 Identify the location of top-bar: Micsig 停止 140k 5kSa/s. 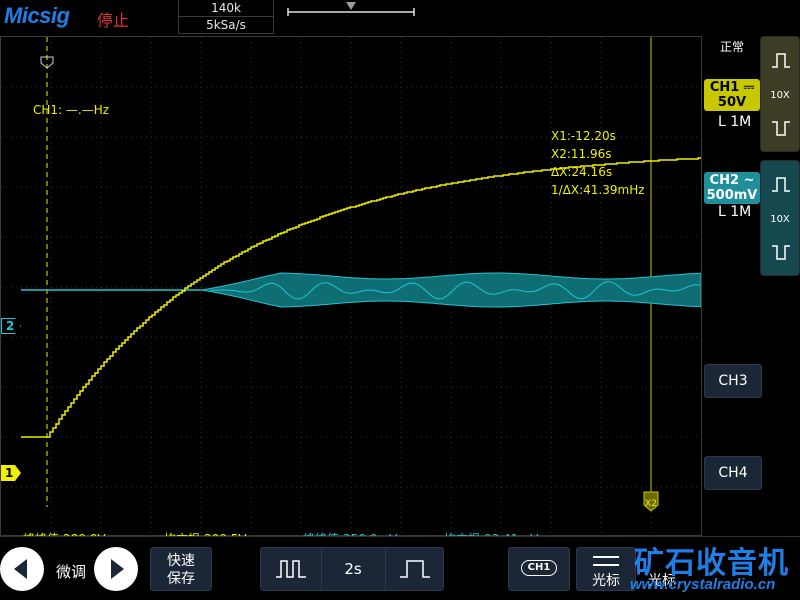
(400, 18).